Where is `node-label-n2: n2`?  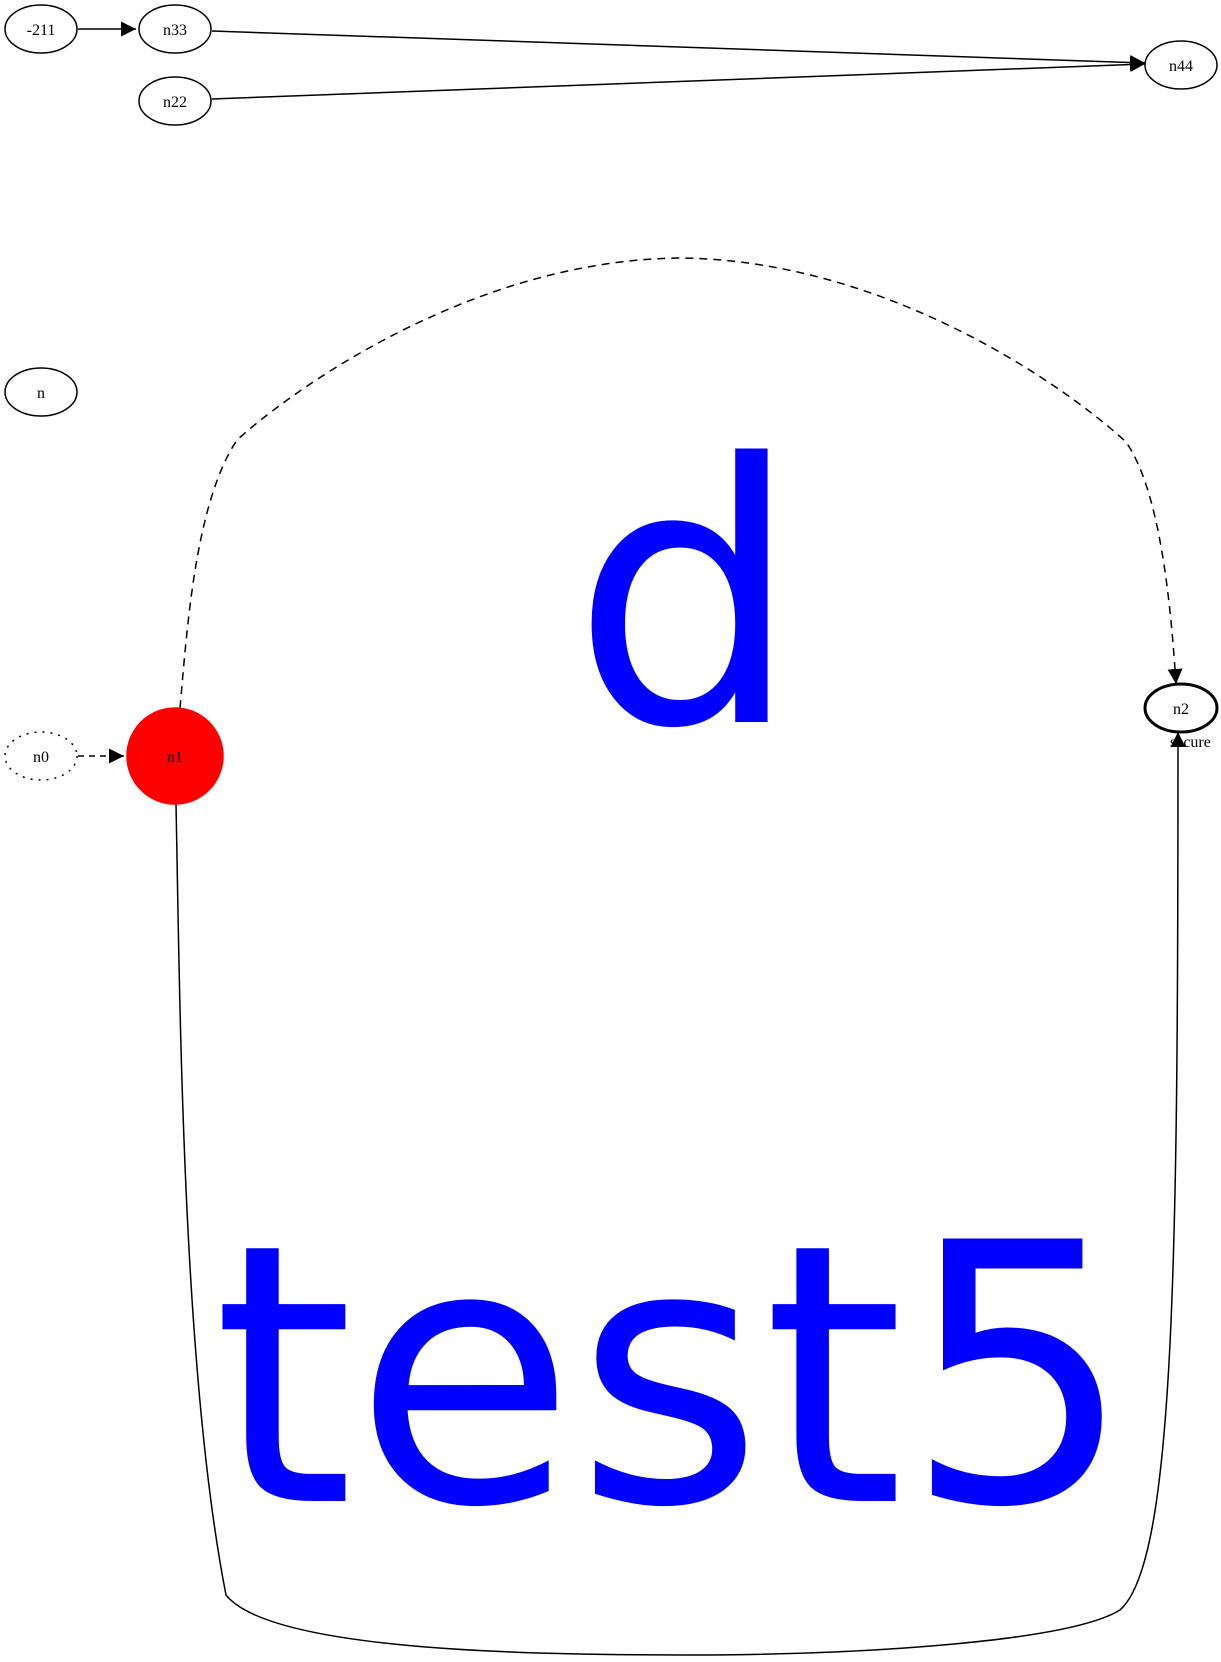
node-label-n2: n2 is located at coordinates (1181, 709).